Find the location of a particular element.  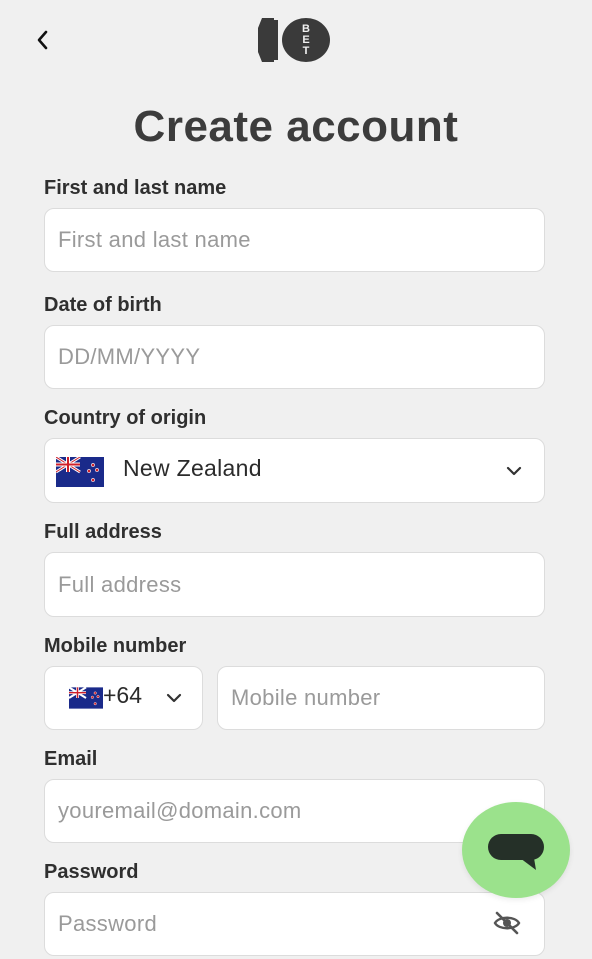

dob-input is located at coordinates (294, 357).